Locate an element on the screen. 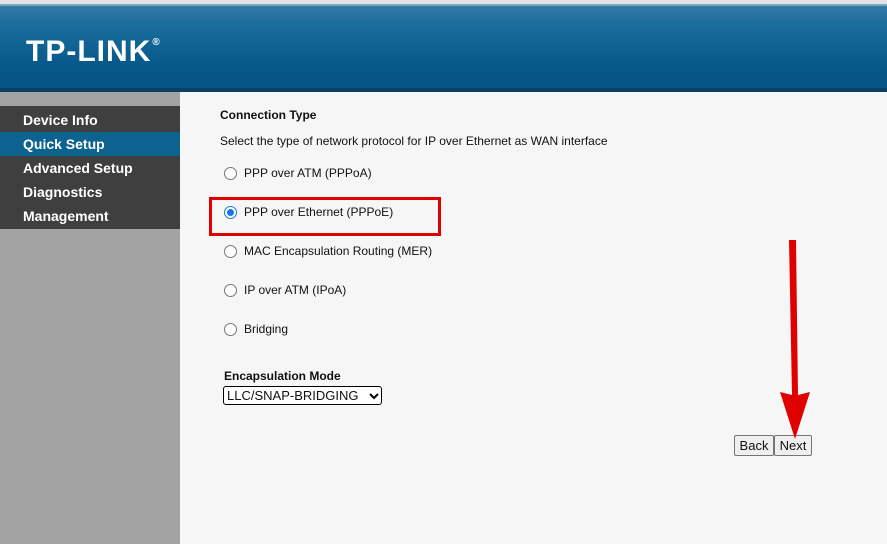 The width and height of the screenshot is (887, 544). red-arrow-icon is located at coordinates (795, 339).